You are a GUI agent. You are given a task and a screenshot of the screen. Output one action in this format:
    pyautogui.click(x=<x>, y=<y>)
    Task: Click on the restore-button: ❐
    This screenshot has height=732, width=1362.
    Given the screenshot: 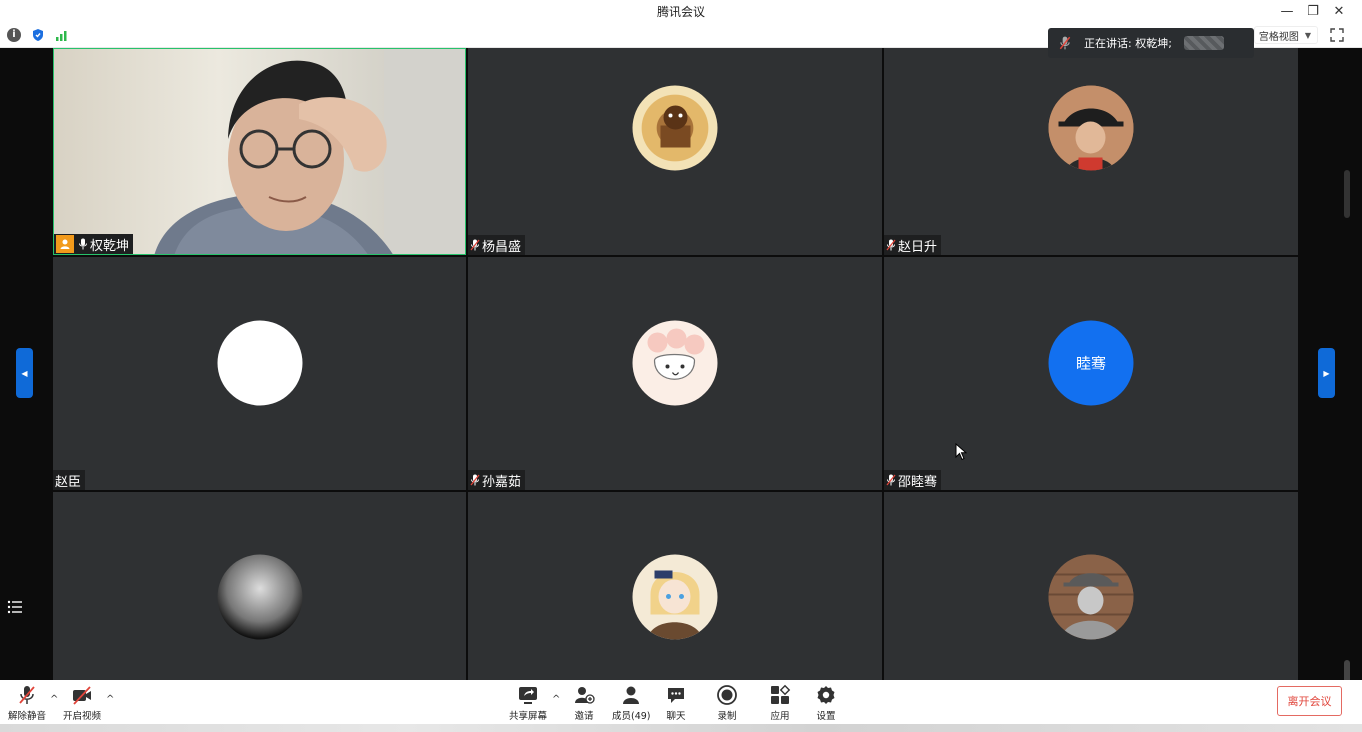 What is the action you would take?
    pyautogui.click(x=1313, y=11)
    